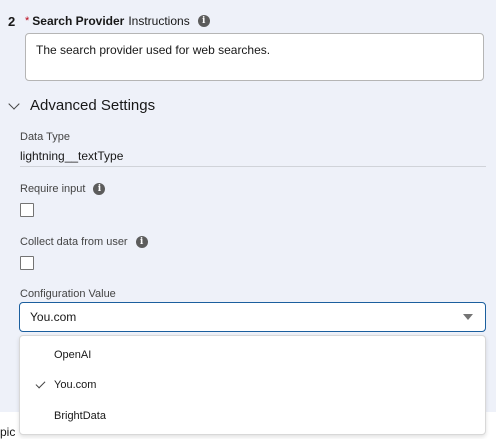 This screenshot has width=496, height=439. Describe the element at coordinates (159, 21) in the screenshot. I see `instructions-label: Instructions` at that location.